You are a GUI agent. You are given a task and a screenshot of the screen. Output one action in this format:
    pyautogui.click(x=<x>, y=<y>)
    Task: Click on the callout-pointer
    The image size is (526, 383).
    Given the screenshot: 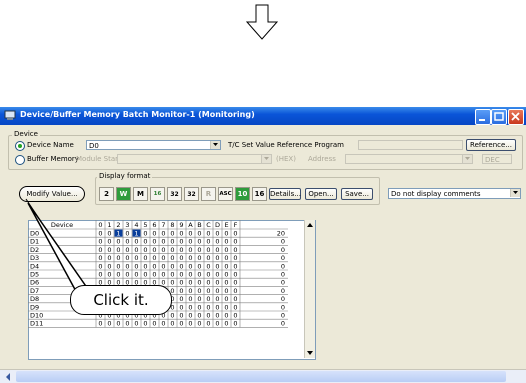 What is the action you would take?
    pyautogui.click(x=58, y=252)
    